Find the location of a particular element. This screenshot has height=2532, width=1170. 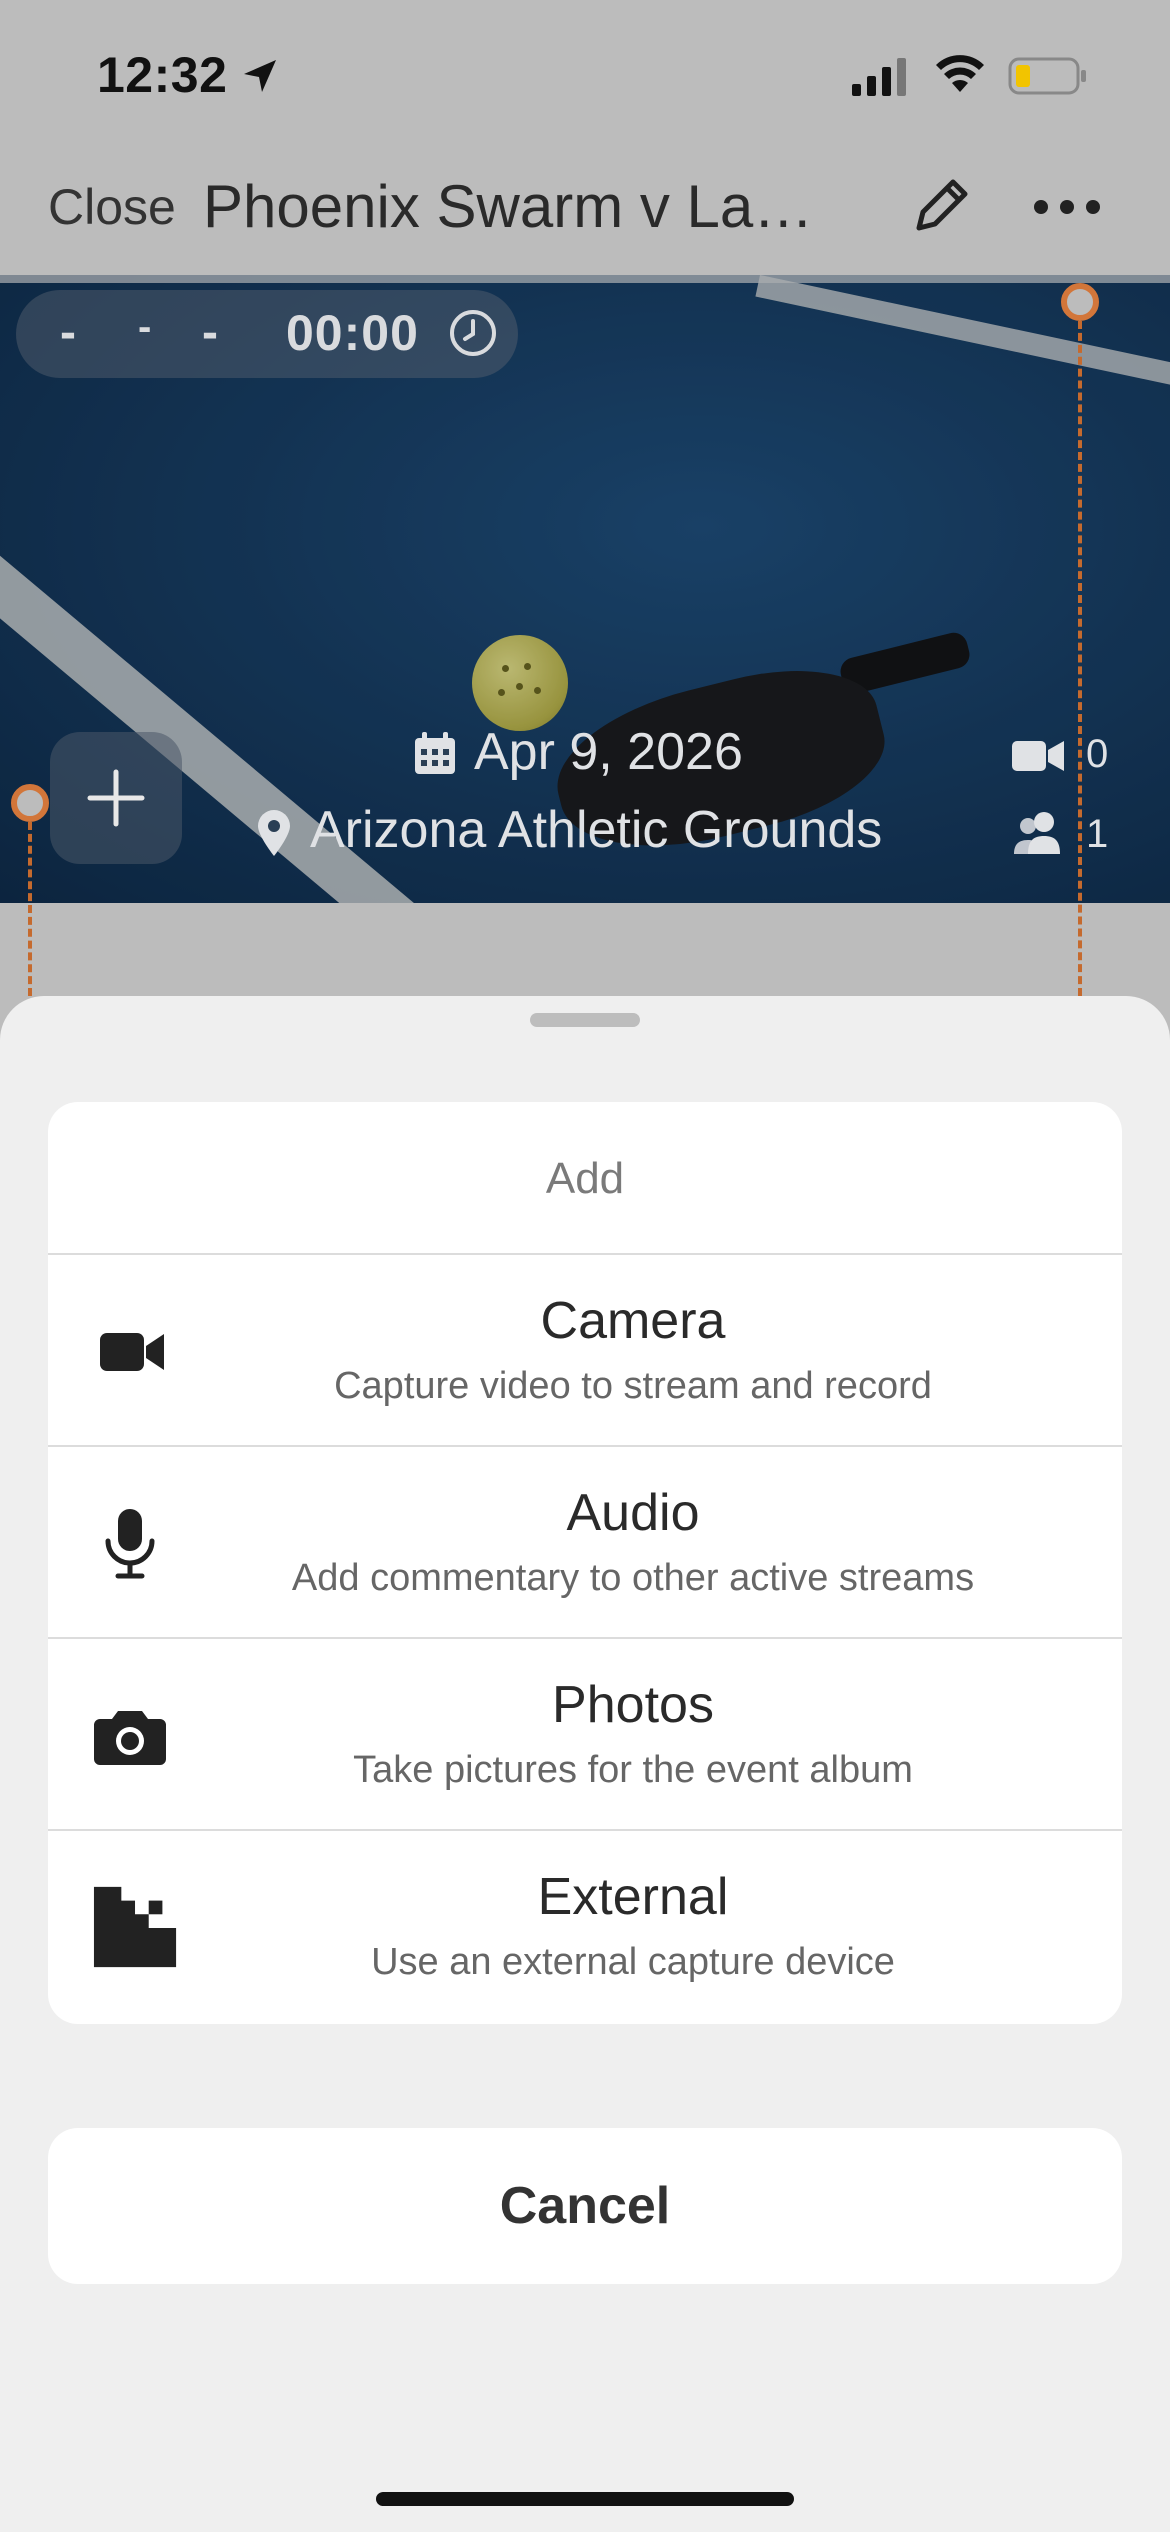

location-pin-icon is located at coordinates (274, 833).